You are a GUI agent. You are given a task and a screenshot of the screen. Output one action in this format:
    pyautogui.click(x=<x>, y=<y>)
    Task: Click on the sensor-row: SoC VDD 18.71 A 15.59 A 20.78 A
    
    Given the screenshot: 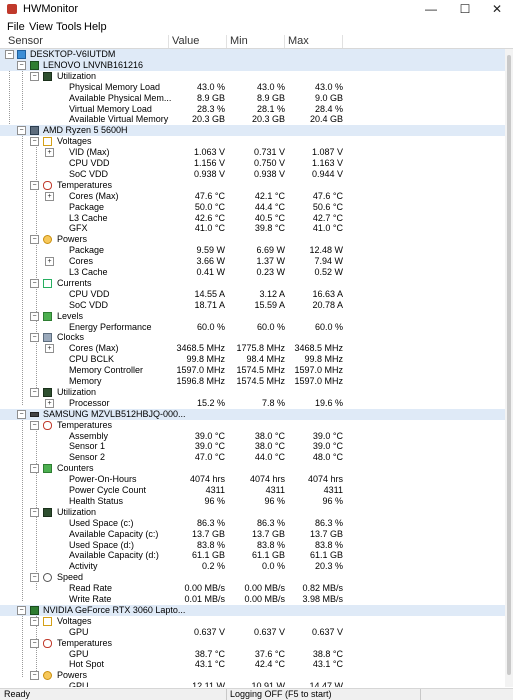 What is the action you would take?
    pyautogui.click(x=252, y=305)
    